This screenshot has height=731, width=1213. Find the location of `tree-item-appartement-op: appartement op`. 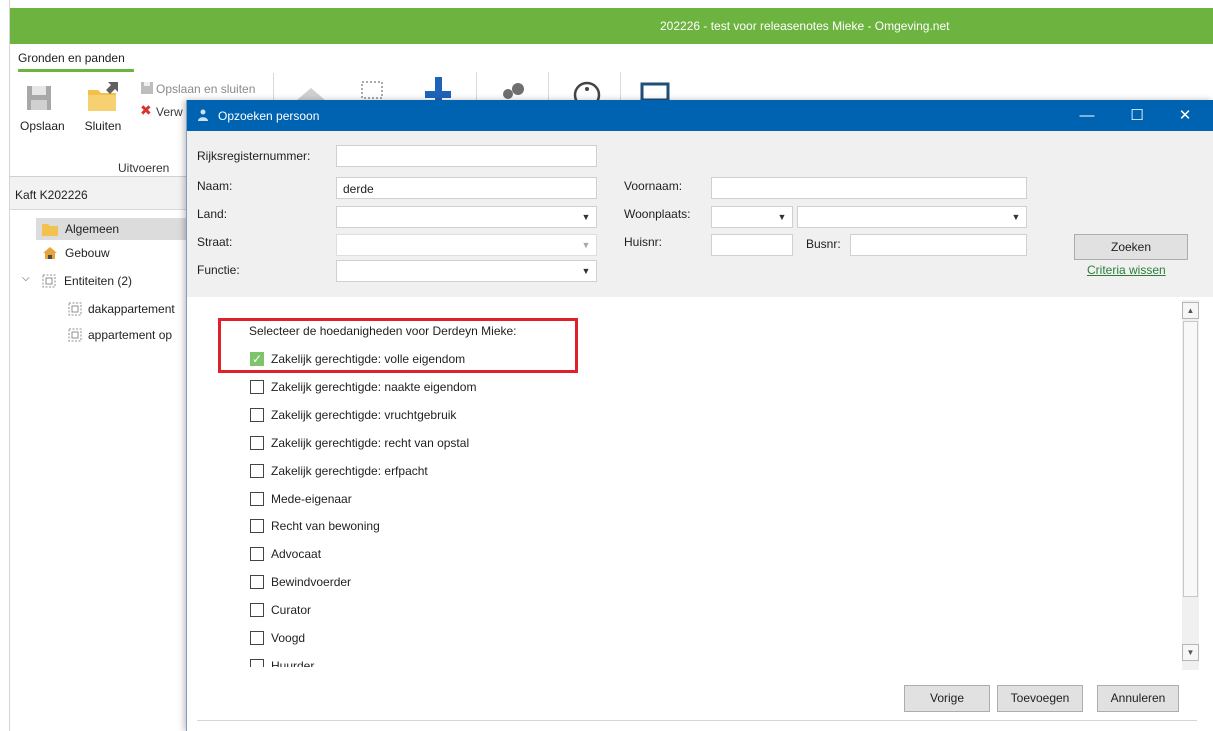

tree-item-appartement-op: appartement op is located at coordinates (126, 335).